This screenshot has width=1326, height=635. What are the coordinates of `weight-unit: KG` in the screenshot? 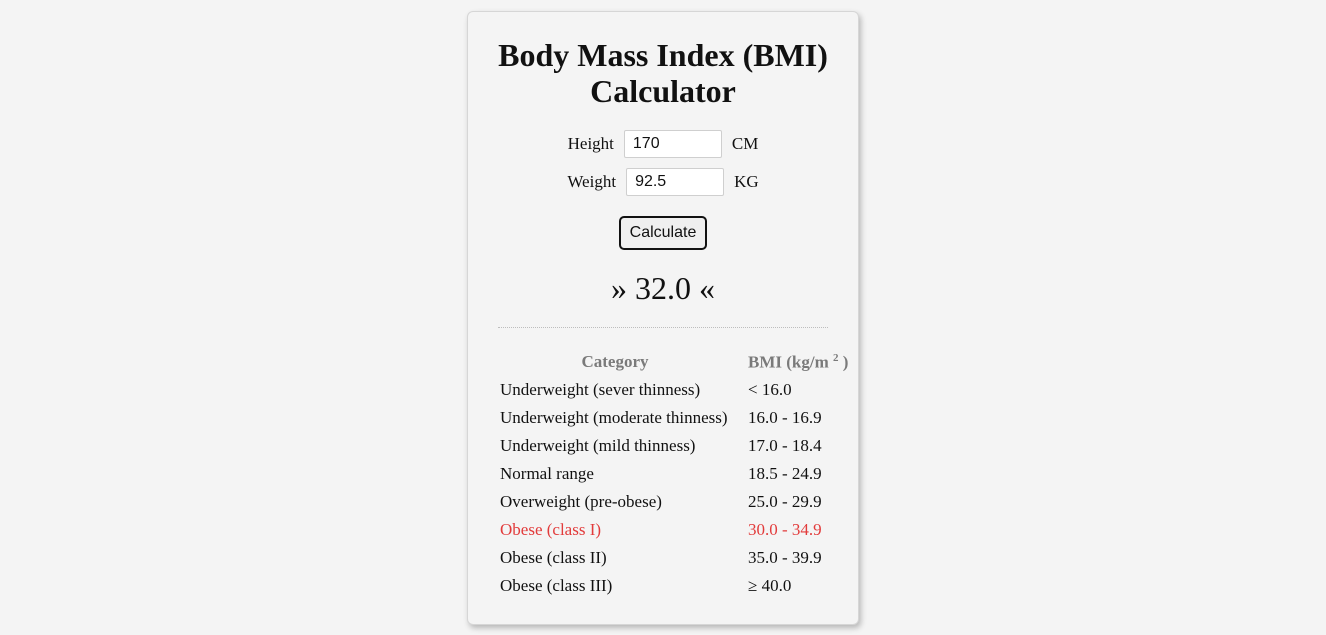 It's located at (746, 181).